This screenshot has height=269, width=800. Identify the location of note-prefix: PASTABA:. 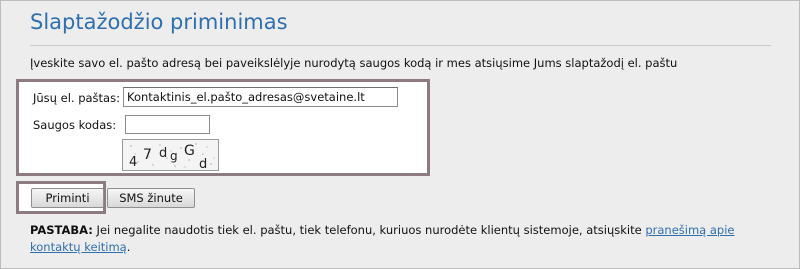
(61, 230).